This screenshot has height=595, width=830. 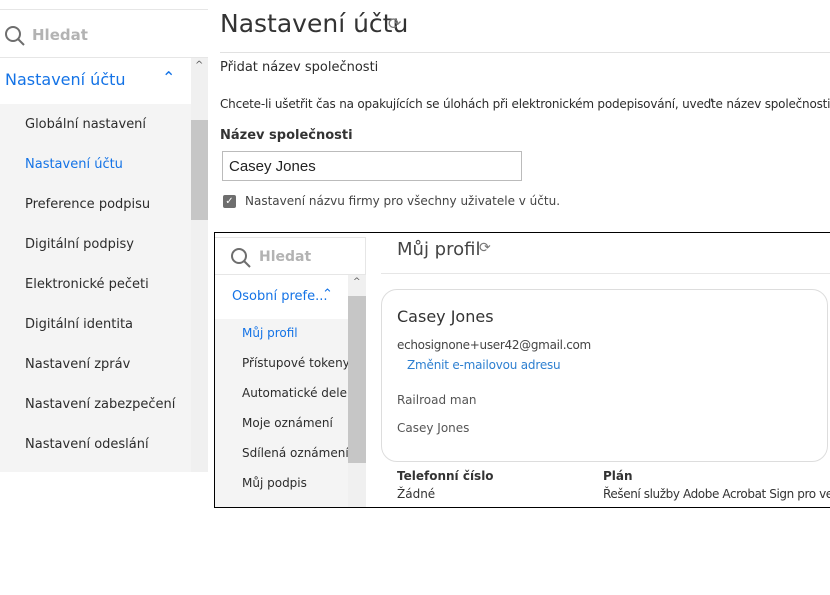 I want to click on phone-value: Žádné, so click(x=416, y=494).